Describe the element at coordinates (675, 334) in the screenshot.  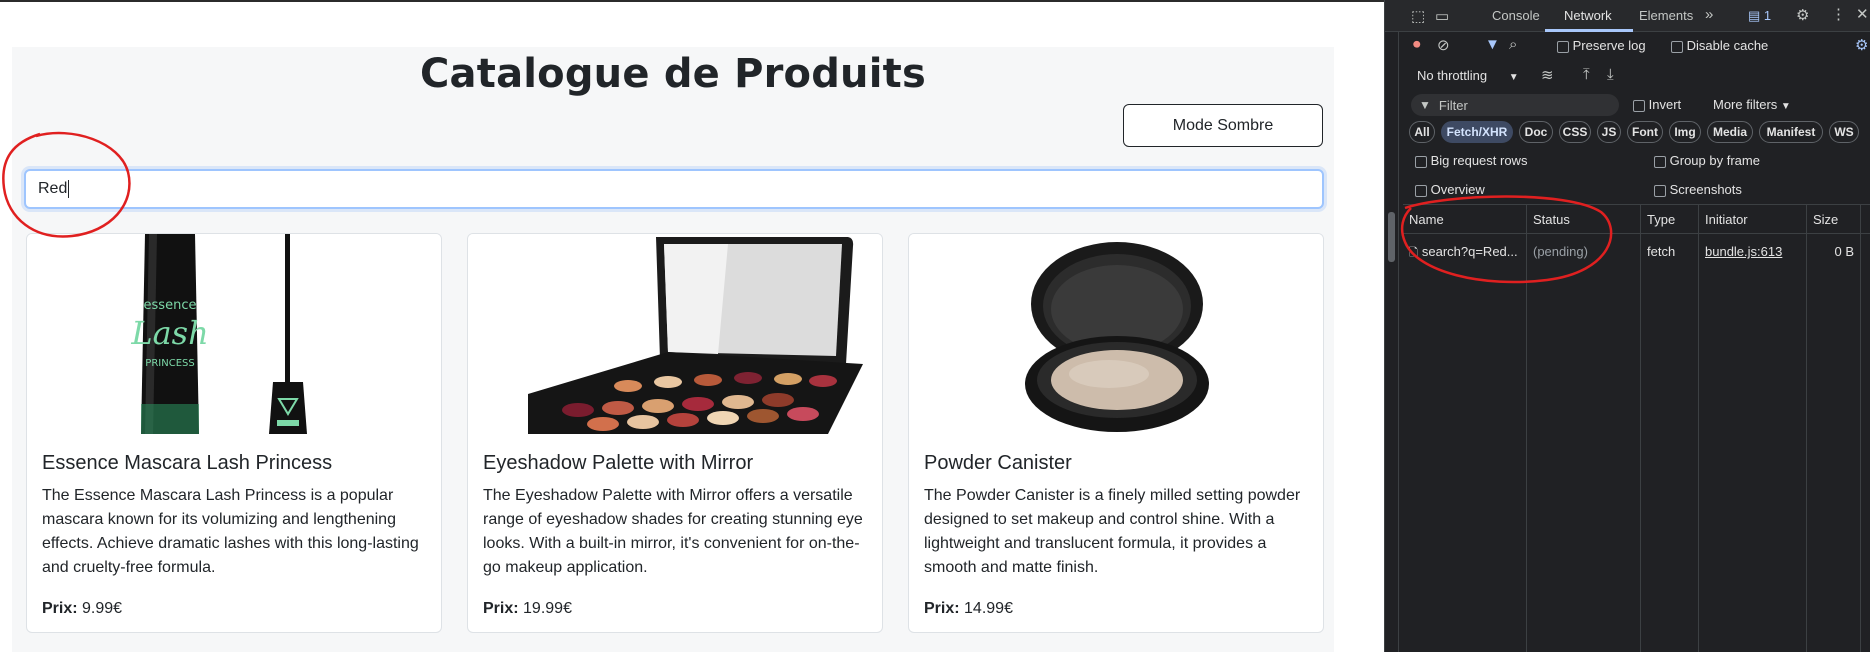
I see `eyeshadow-palette-image` at that location.